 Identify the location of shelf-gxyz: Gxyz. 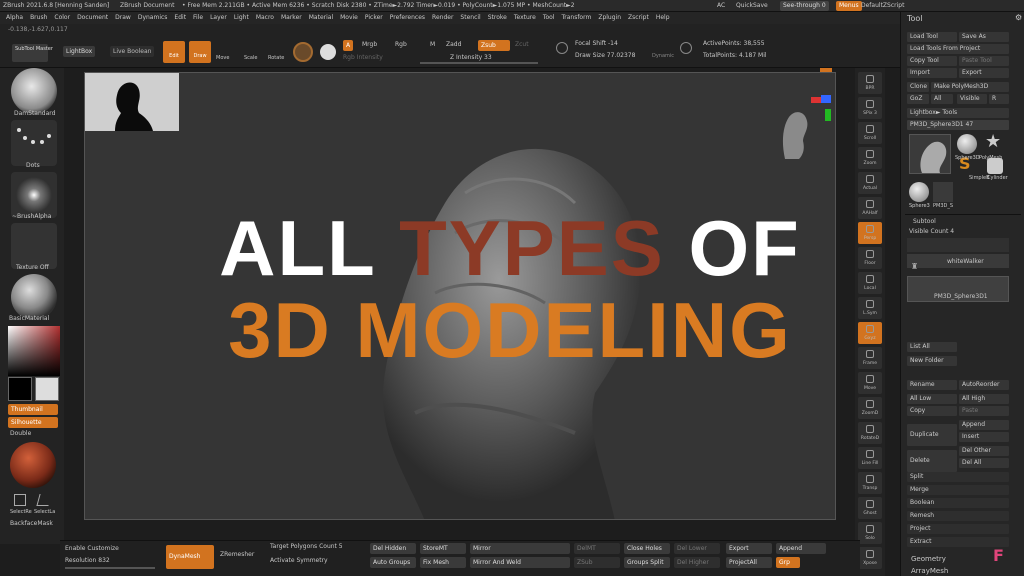
(870, 333).